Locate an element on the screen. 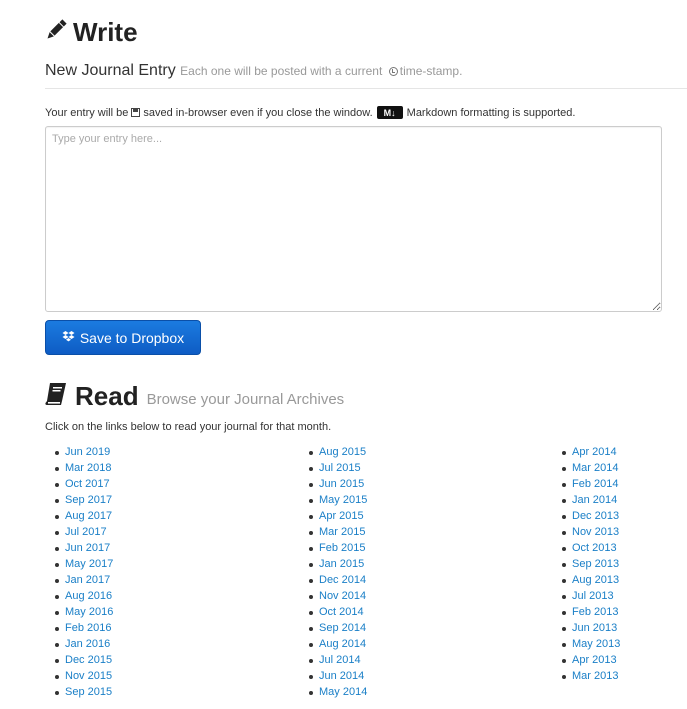 The height and width of the screenshot is (709, 687). archive-month-link: Aug 2013 is located at coordinates (595, 580).